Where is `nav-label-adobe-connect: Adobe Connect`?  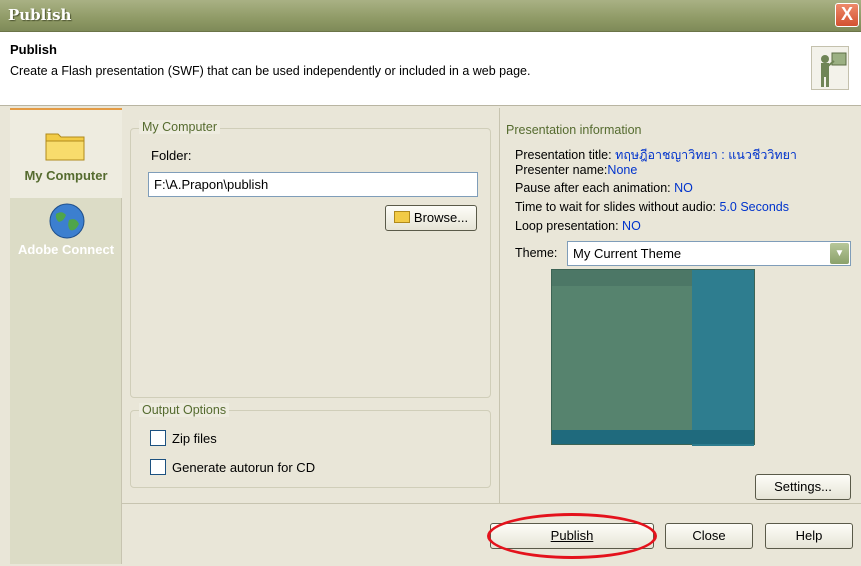 nav-label-adobe-connect: Adobe Connect is located at coordinates (66, 249).